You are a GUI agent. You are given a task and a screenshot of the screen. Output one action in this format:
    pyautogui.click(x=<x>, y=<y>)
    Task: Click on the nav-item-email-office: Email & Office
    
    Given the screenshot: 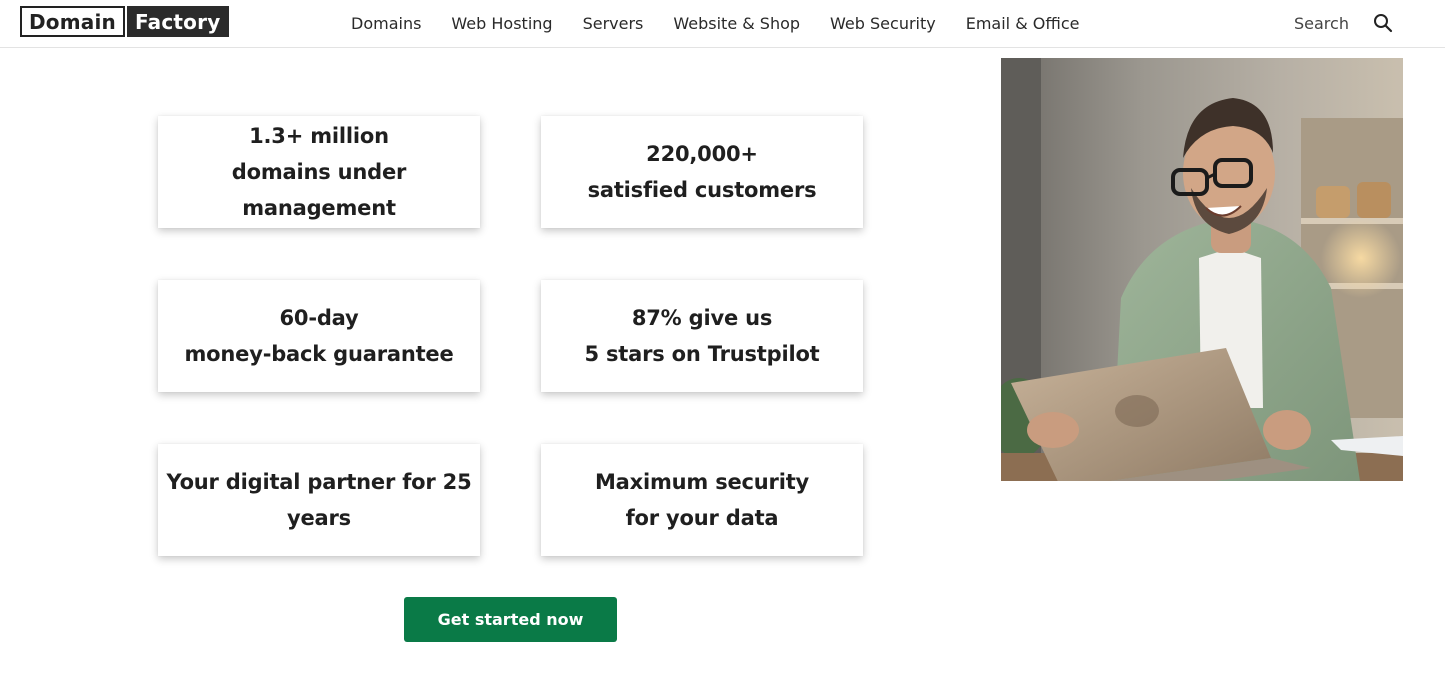 What is the action you would take?
    pyautogui.click(x=1023, y=23)
    